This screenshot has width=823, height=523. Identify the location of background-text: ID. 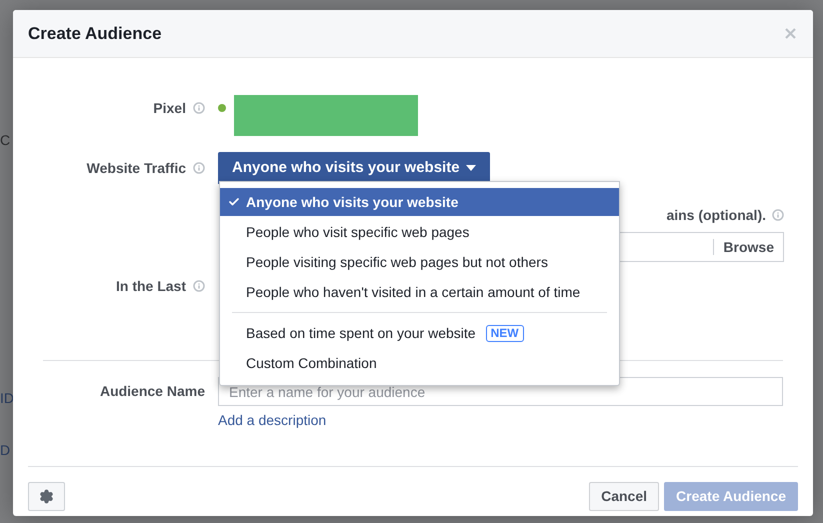
(7, 398).